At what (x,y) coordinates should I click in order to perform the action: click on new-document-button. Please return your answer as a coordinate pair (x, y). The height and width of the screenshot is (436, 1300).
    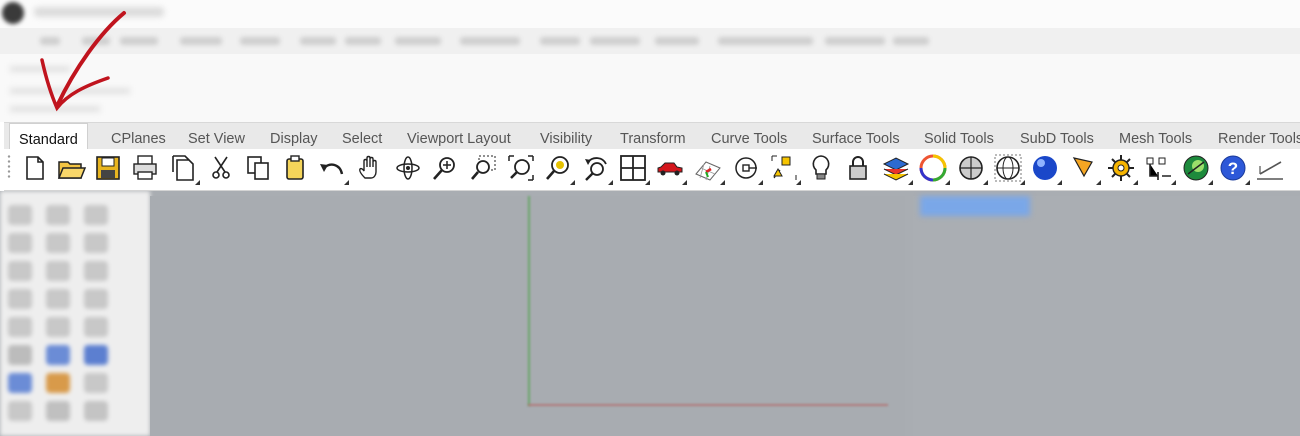
    Looking at the image, I should click on (34, 168).